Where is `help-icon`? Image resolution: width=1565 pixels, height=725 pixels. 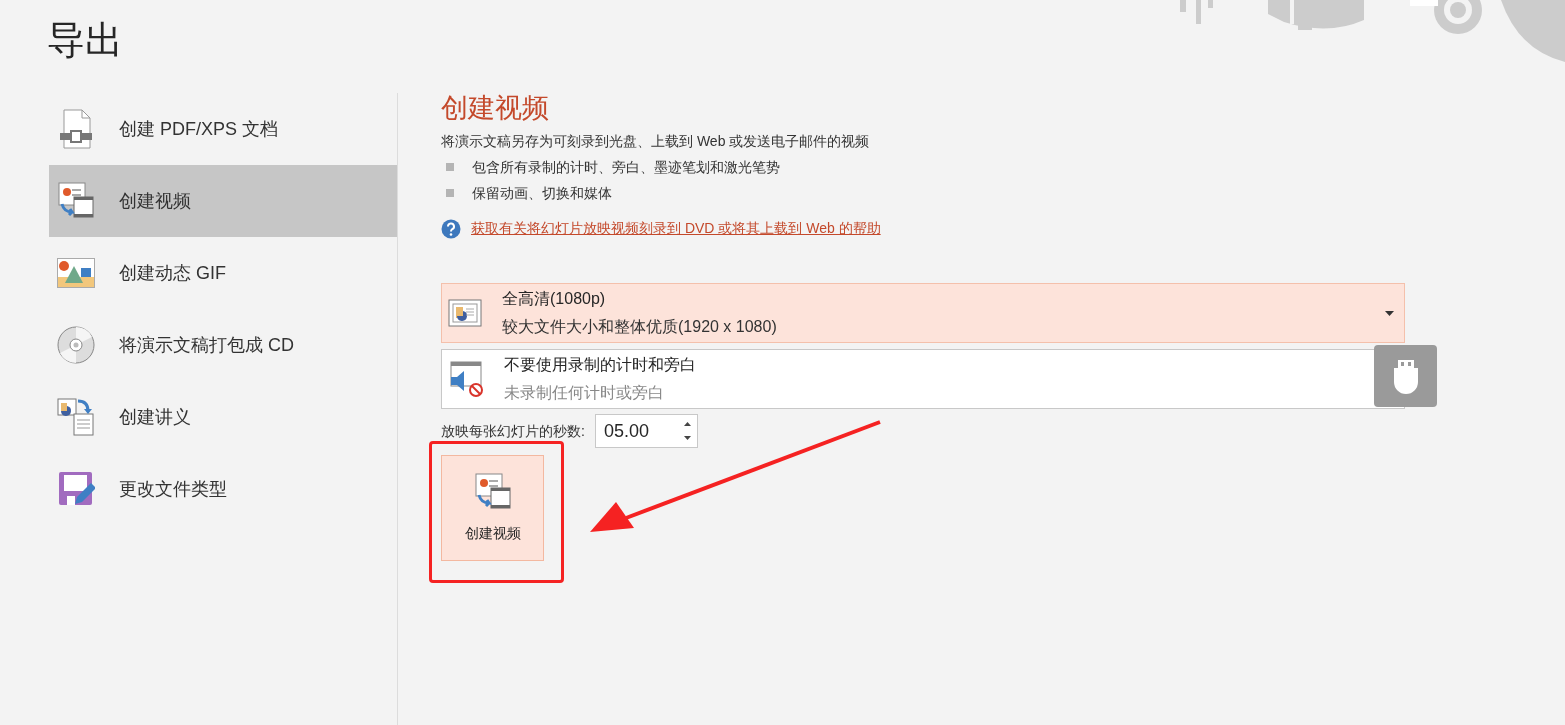
help-icon is located at coordinates (451, 228).